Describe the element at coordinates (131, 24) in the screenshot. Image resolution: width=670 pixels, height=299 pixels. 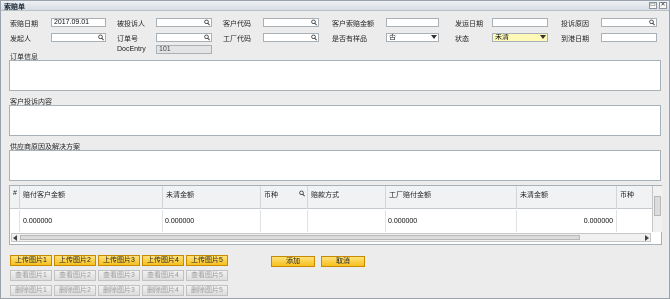
I see `complainant-label: 被投诉人` at that location.